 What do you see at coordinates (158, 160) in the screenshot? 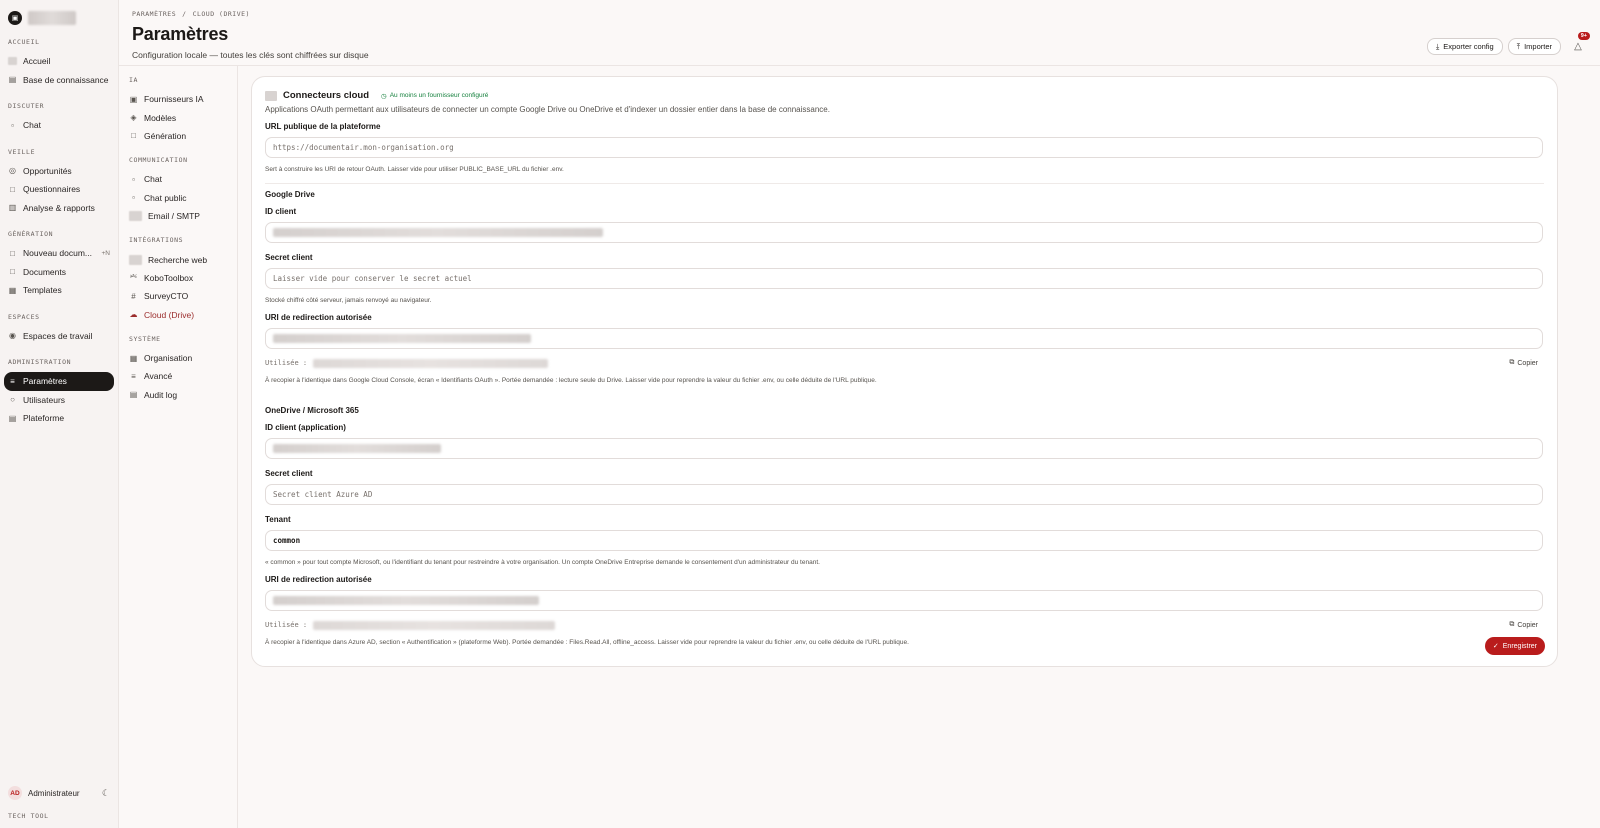
I see `subnav-heading: COMMUNICATION` at bounding box center [158, 160].